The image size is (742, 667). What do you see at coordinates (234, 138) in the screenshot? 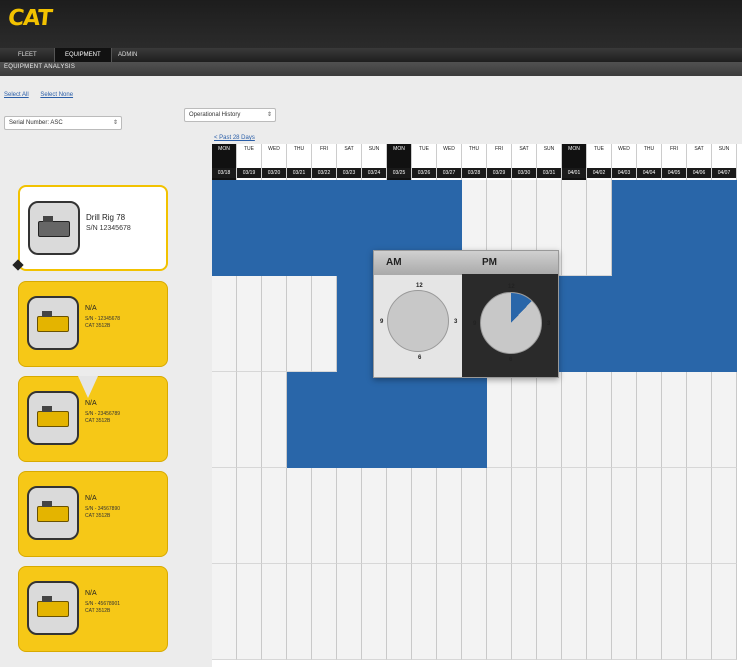
I see `past-28-days-link: < Past 28 Days` at bounding box center [234, 138].